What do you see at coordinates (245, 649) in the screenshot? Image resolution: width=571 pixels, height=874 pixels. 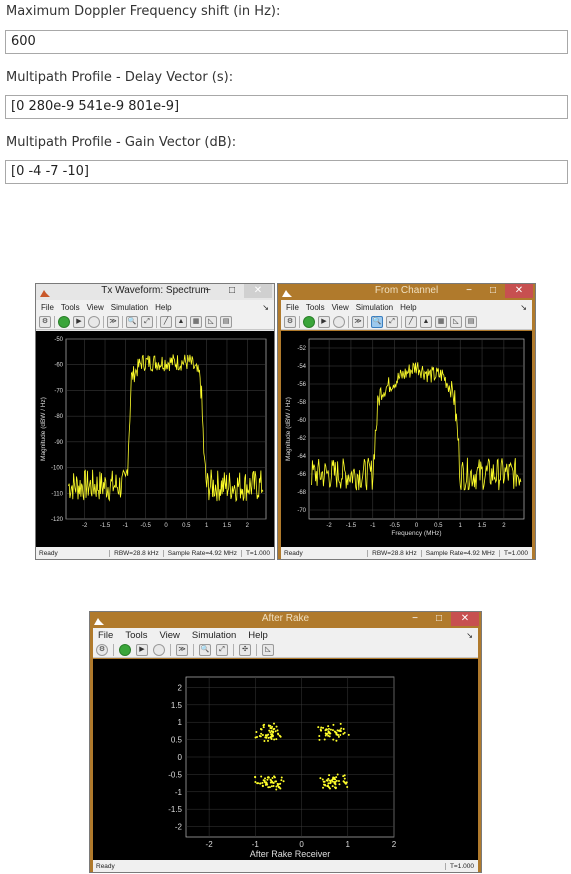 I see `constellation-icon: ✣` at bounding box center [245, 649].